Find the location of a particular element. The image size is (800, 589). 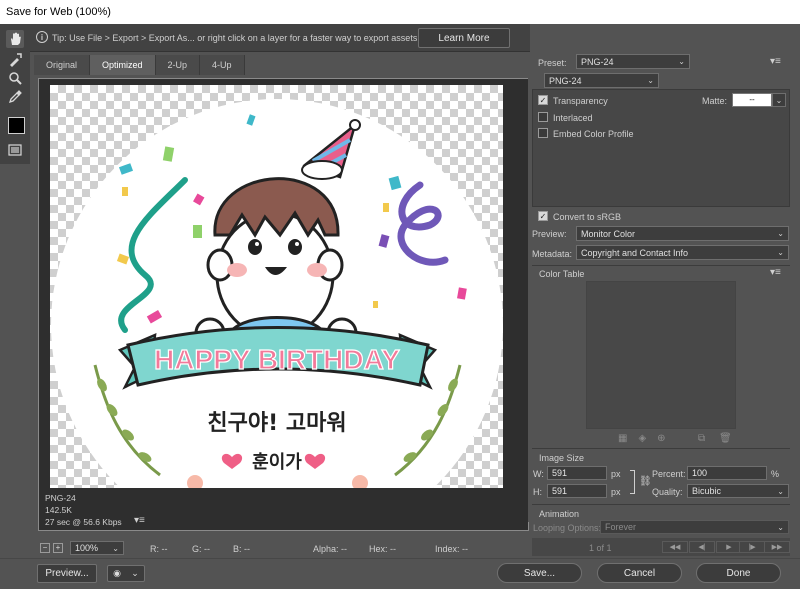

height-input: 591 is located at coordinates (577, 491).